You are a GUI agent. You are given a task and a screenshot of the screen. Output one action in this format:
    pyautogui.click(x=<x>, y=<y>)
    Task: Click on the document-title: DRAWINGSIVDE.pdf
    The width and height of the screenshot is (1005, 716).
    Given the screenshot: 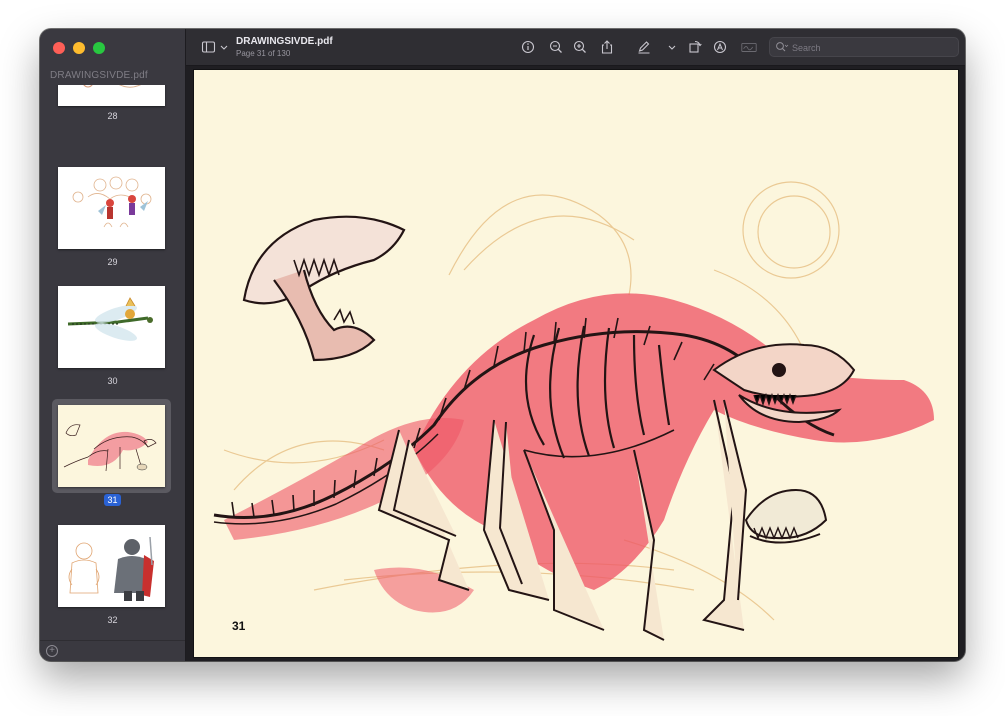 What is the action you would take?
    pyautogui.click(x=284, y=41)
    